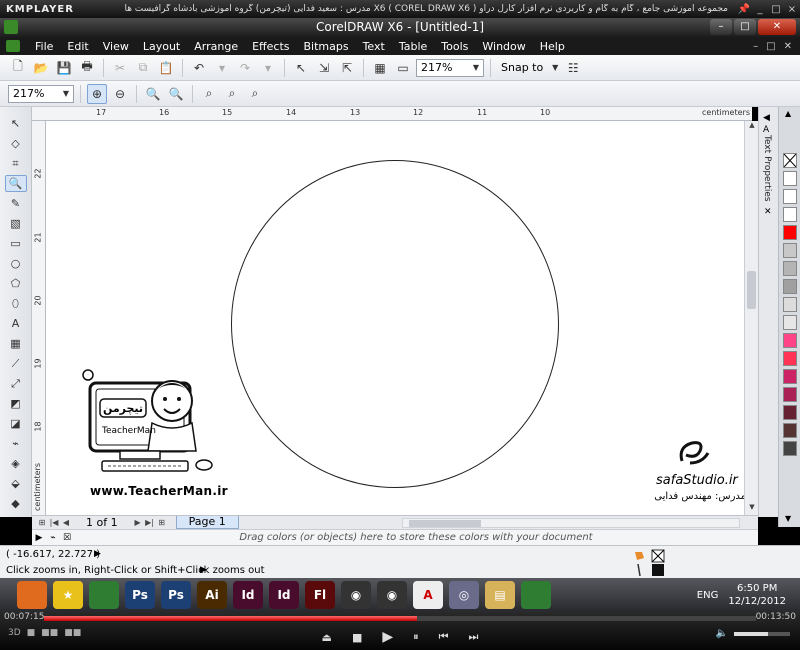 This screenshot has width=800, height=650. Describe the element at coordinates (722, 633) in the screenshot. I see `speaker-icon: 🔈` at that location.